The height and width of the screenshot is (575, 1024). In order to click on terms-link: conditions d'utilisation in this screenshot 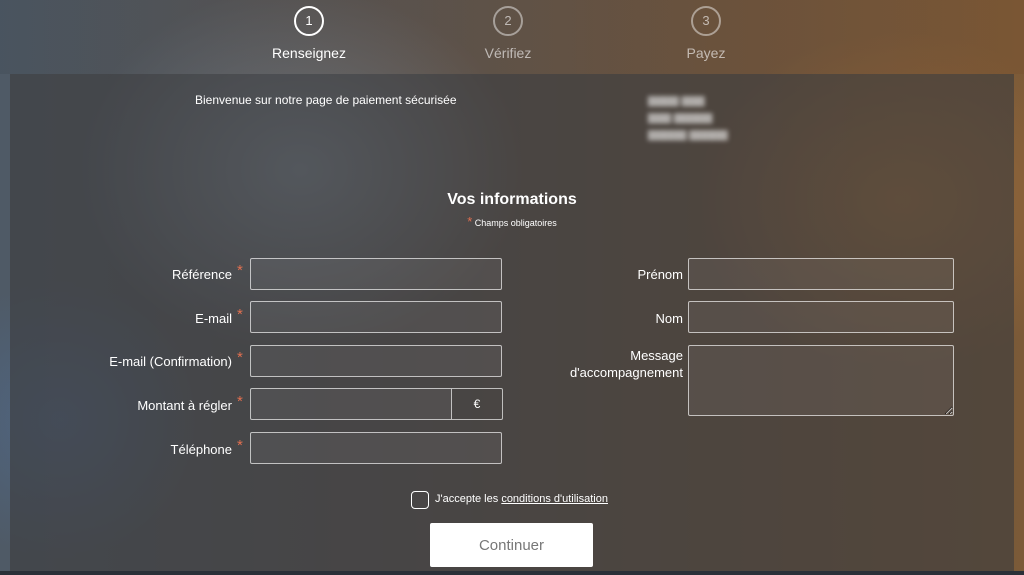, I will do `click(554, 499)`.